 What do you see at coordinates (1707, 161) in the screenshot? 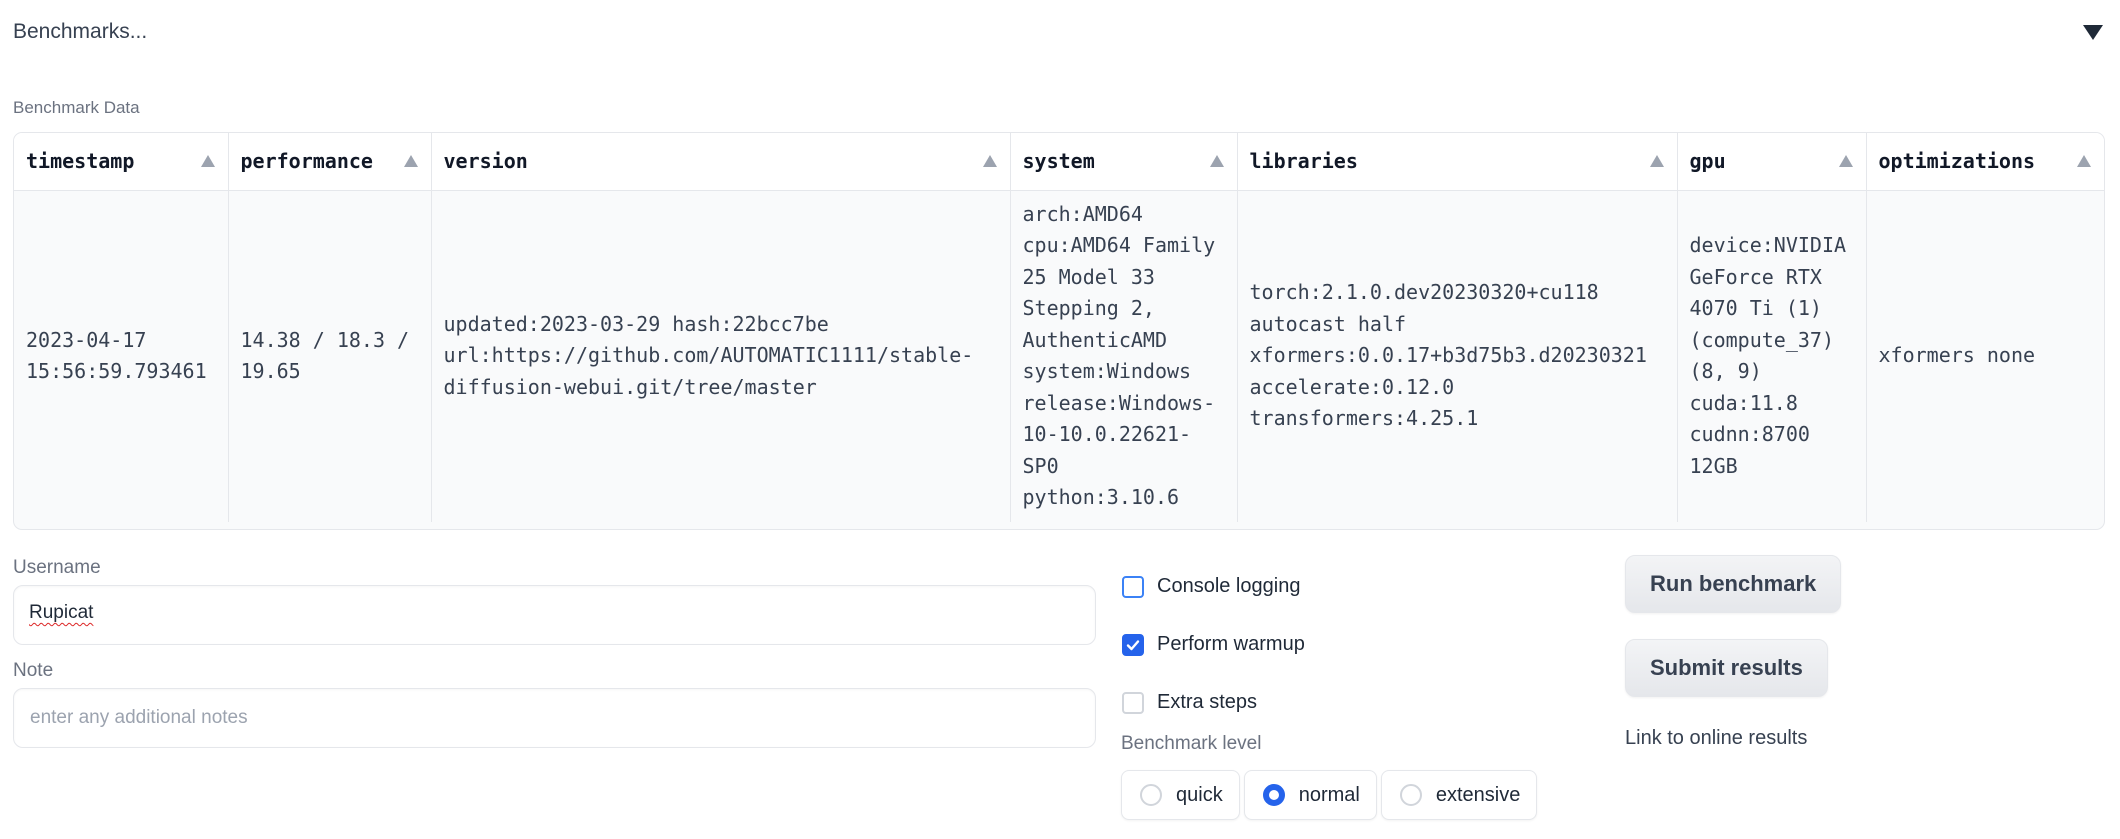
I see `column-header-label: gpu` at bounding box center [1707, 161].